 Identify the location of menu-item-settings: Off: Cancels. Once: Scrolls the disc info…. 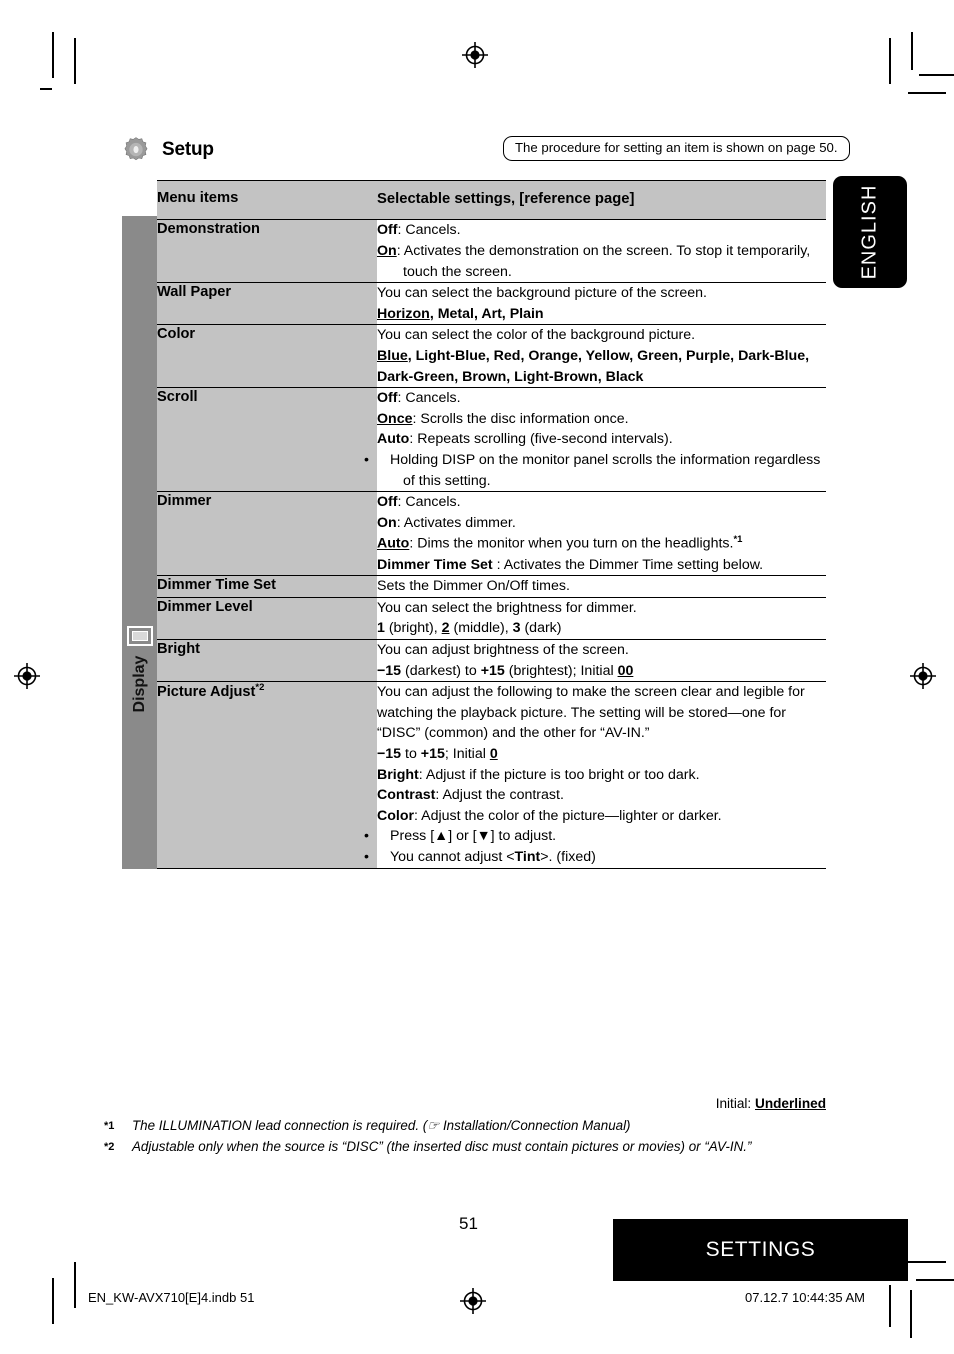
(595, 439).